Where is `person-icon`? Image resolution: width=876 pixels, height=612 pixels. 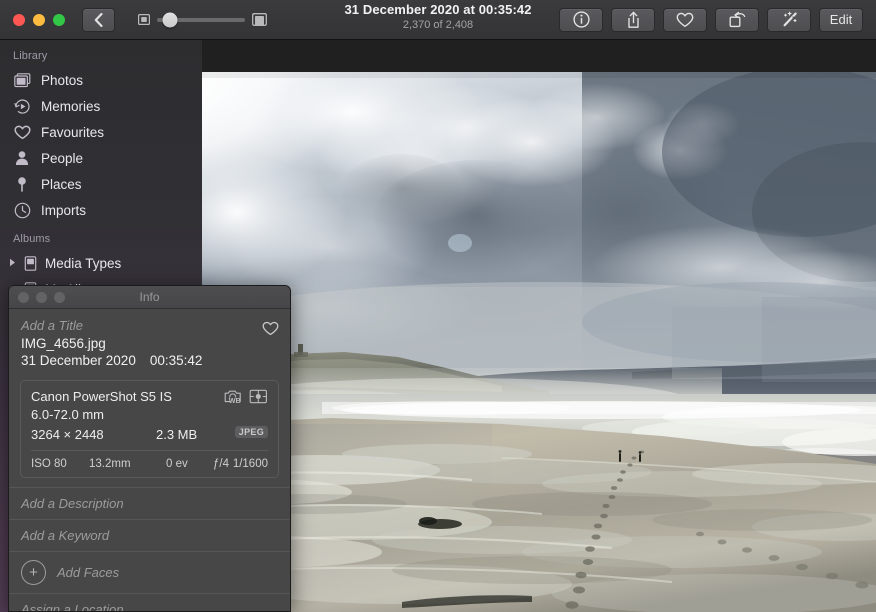
person-icon is located at coordinates (22, 158).